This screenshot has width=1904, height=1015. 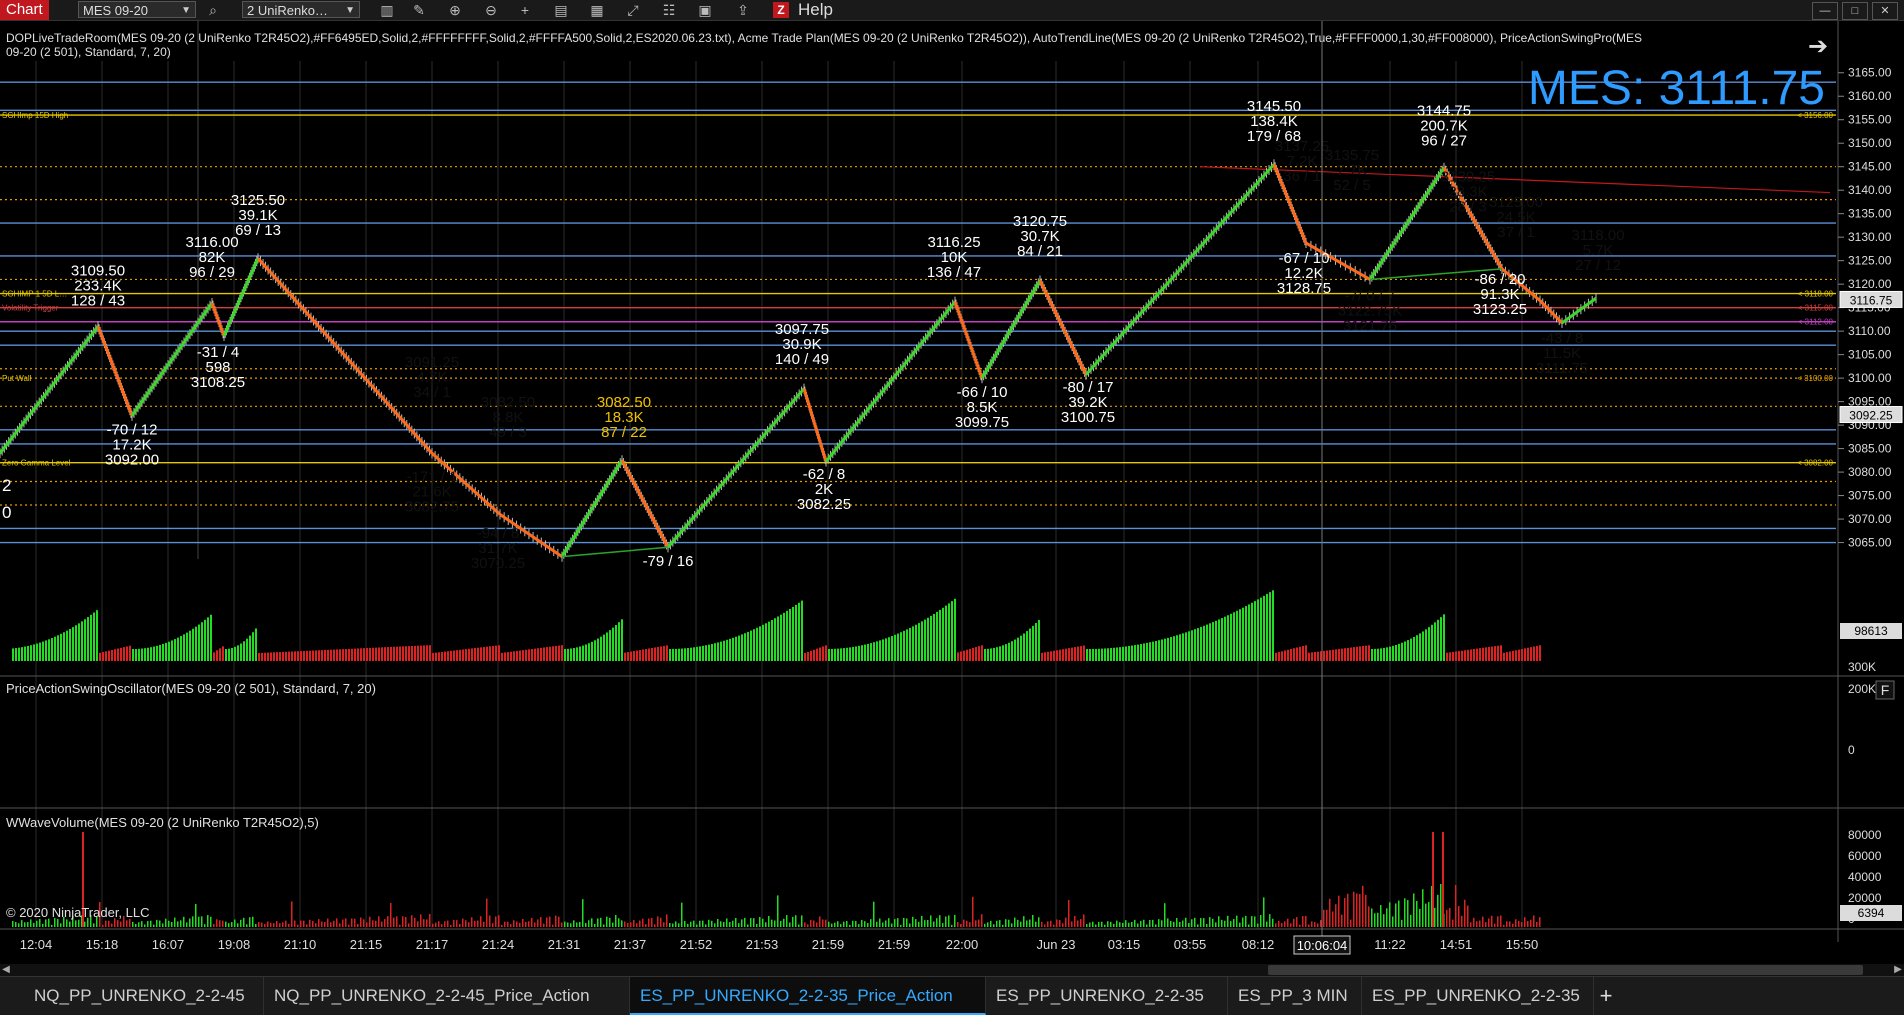 I want to click on swing-label: 3111.75, so click(x=1562, y=368).